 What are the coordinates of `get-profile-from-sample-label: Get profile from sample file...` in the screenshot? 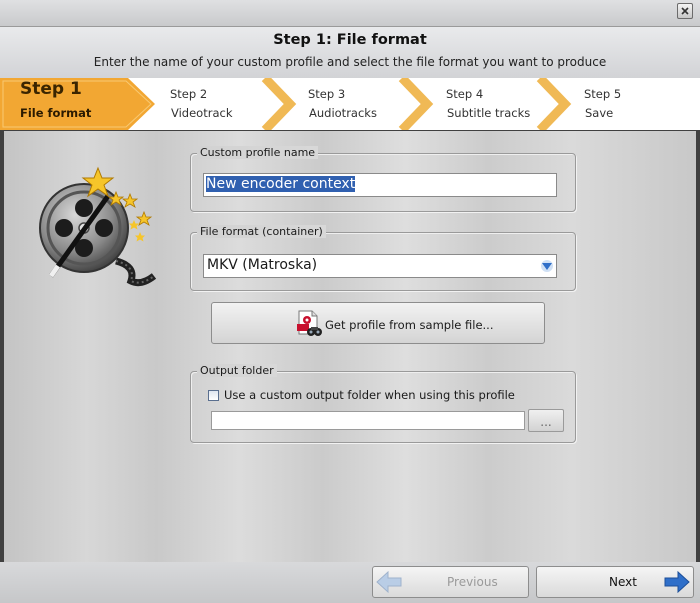 It's located at (409, 325).